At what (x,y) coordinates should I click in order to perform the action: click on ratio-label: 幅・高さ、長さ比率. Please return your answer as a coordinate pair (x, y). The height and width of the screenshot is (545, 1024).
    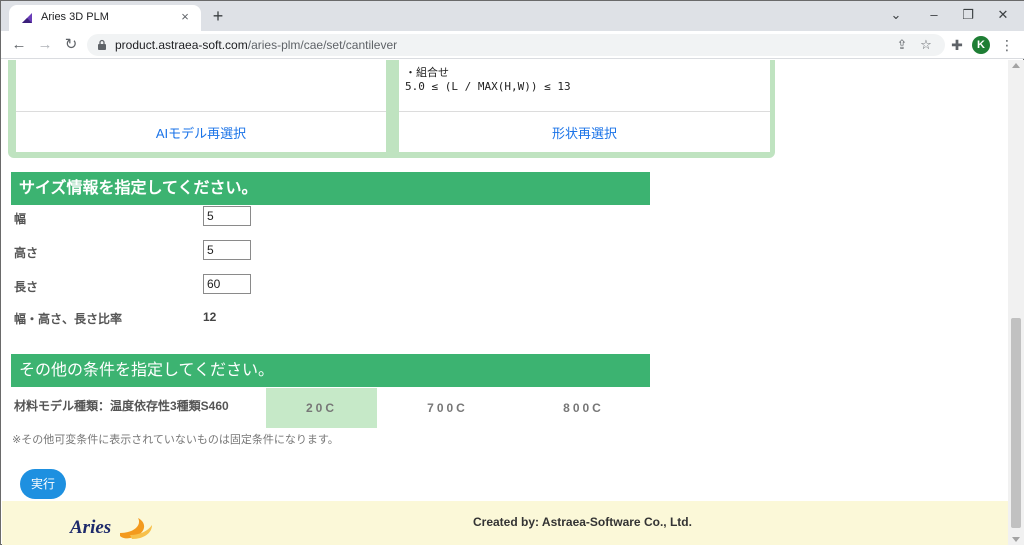
    Looking at the image, I should click on (68, 319).